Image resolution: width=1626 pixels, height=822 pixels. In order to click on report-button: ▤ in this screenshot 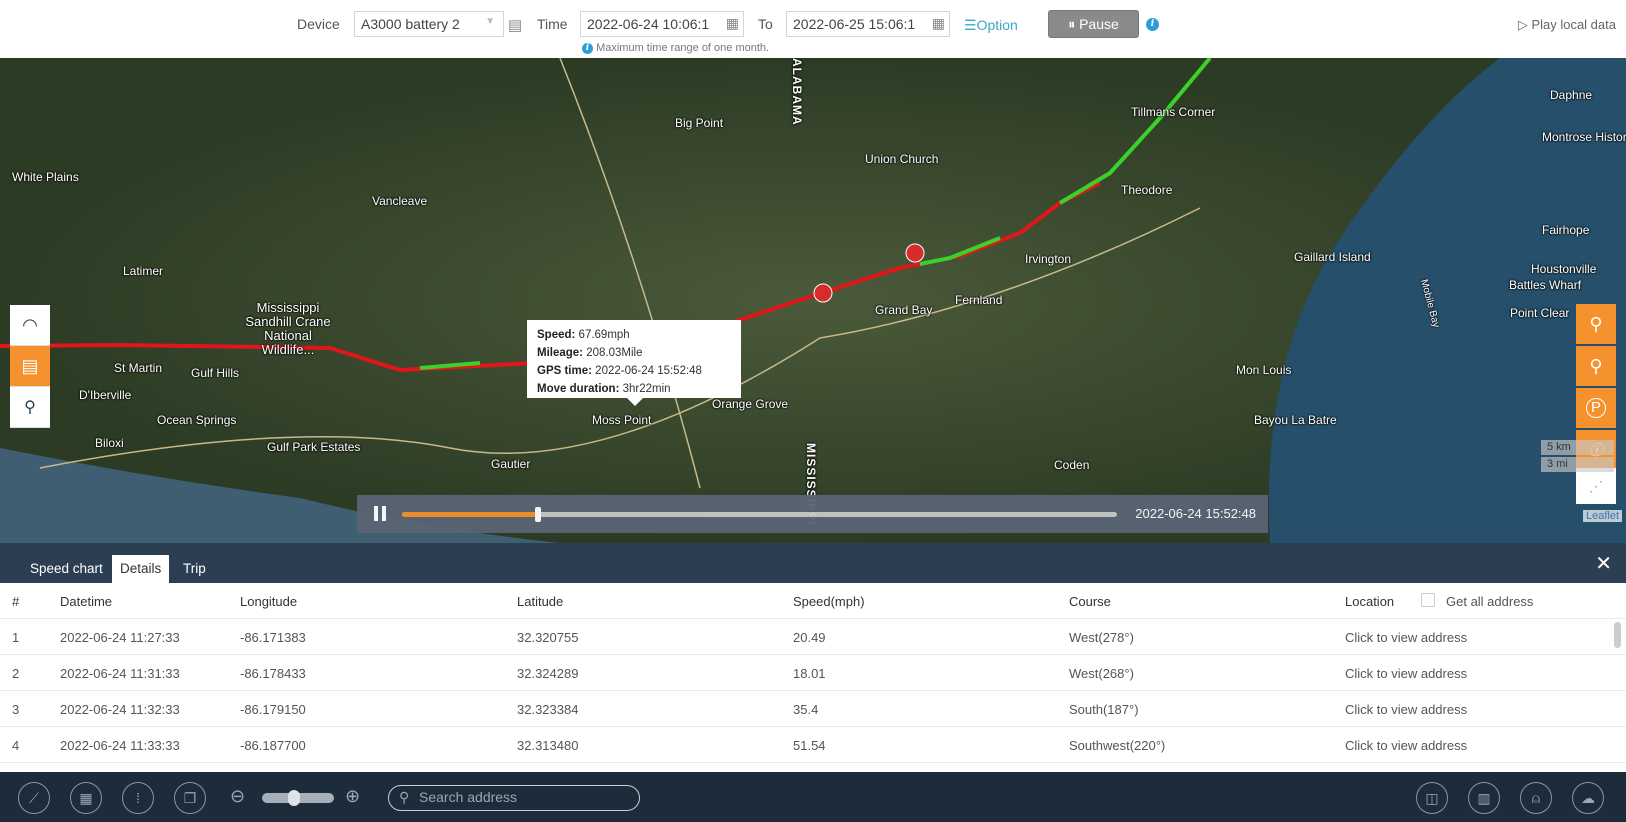, I will do `click(30, 366)`.